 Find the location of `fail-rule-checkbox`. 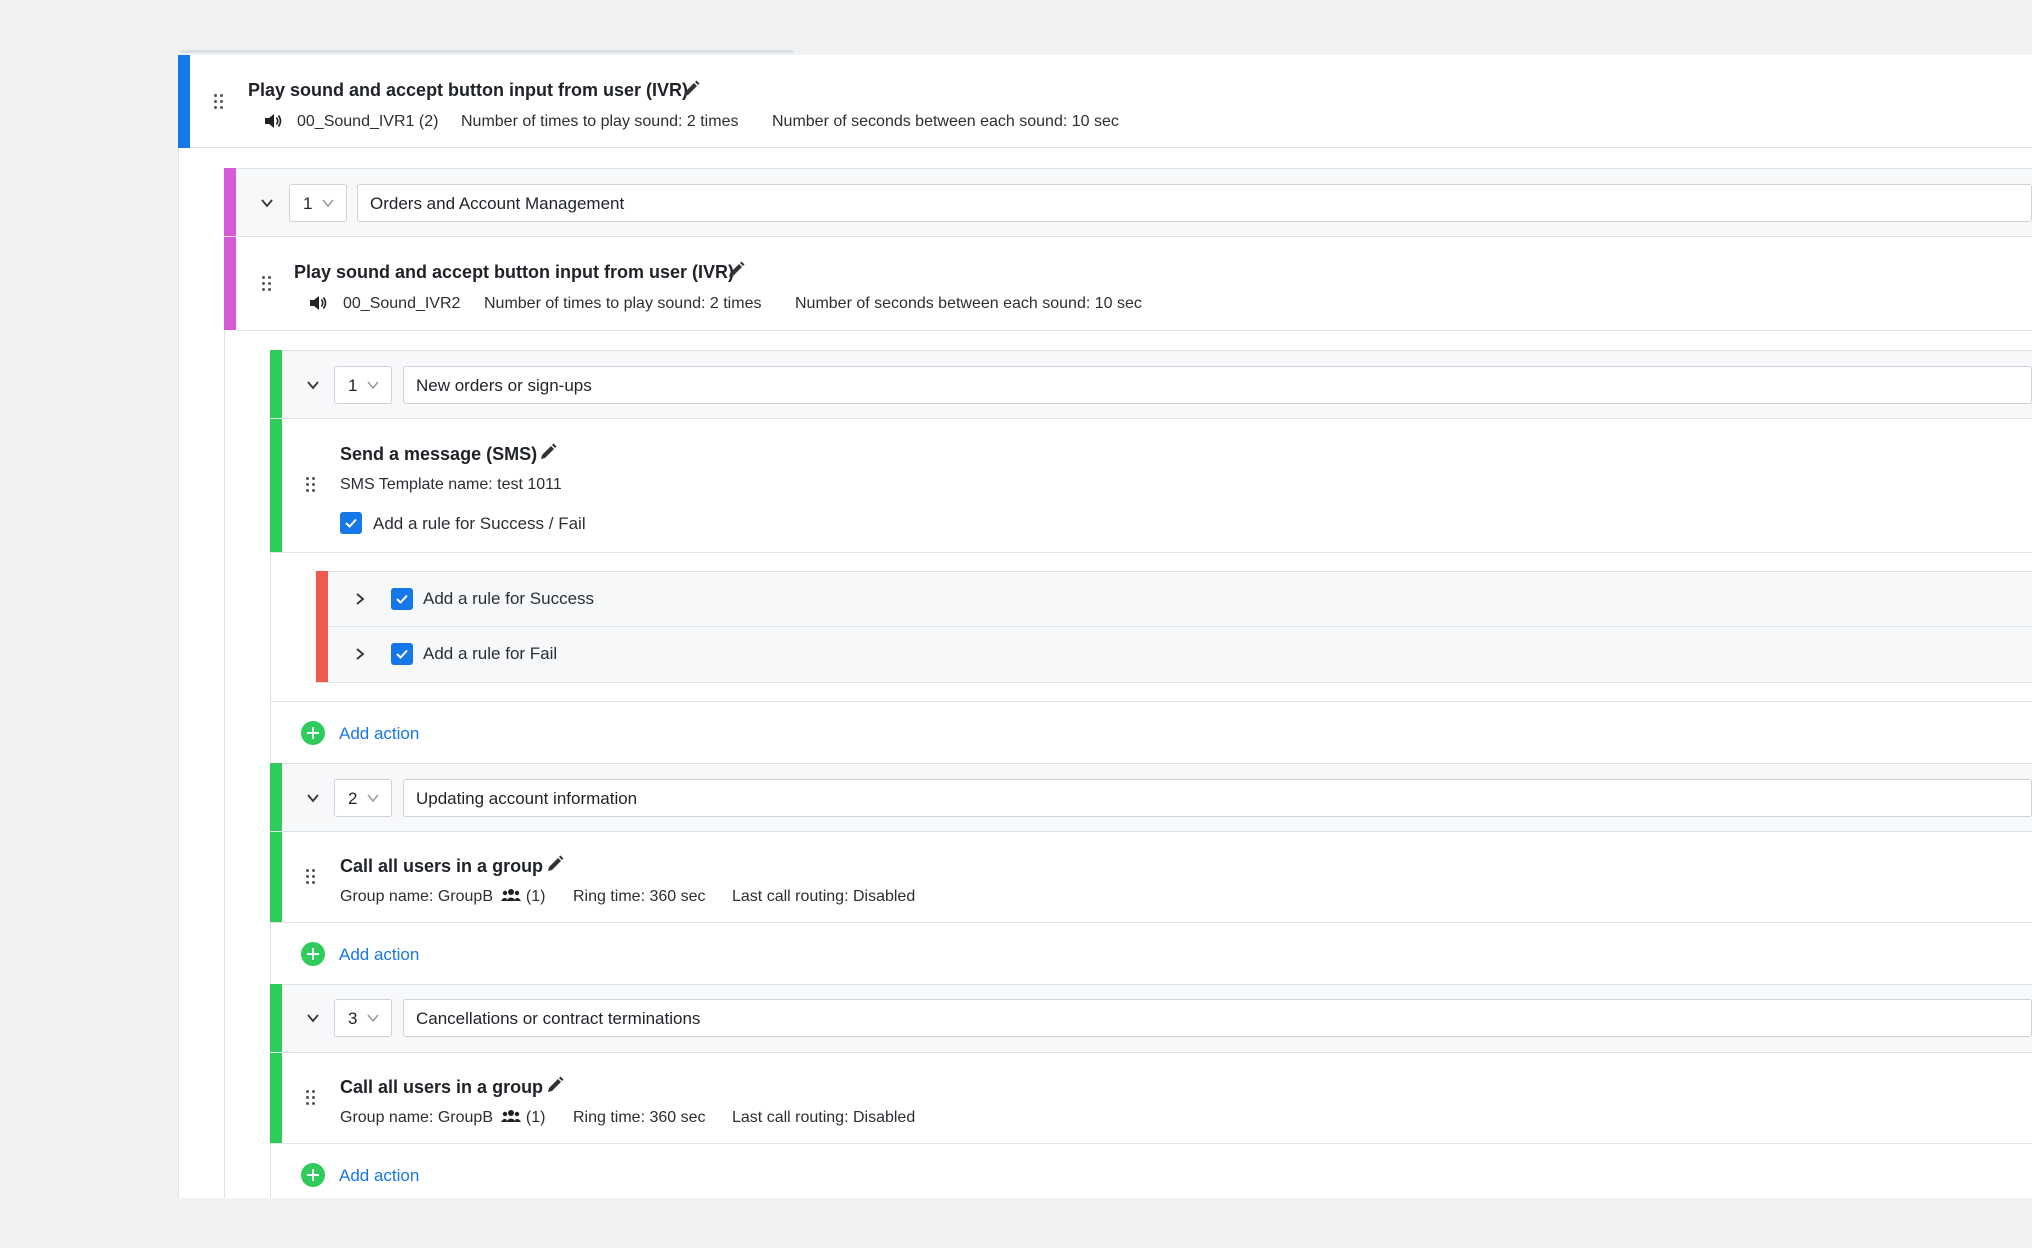

fail-rule-checkbox is located at coordinates (402, 654).